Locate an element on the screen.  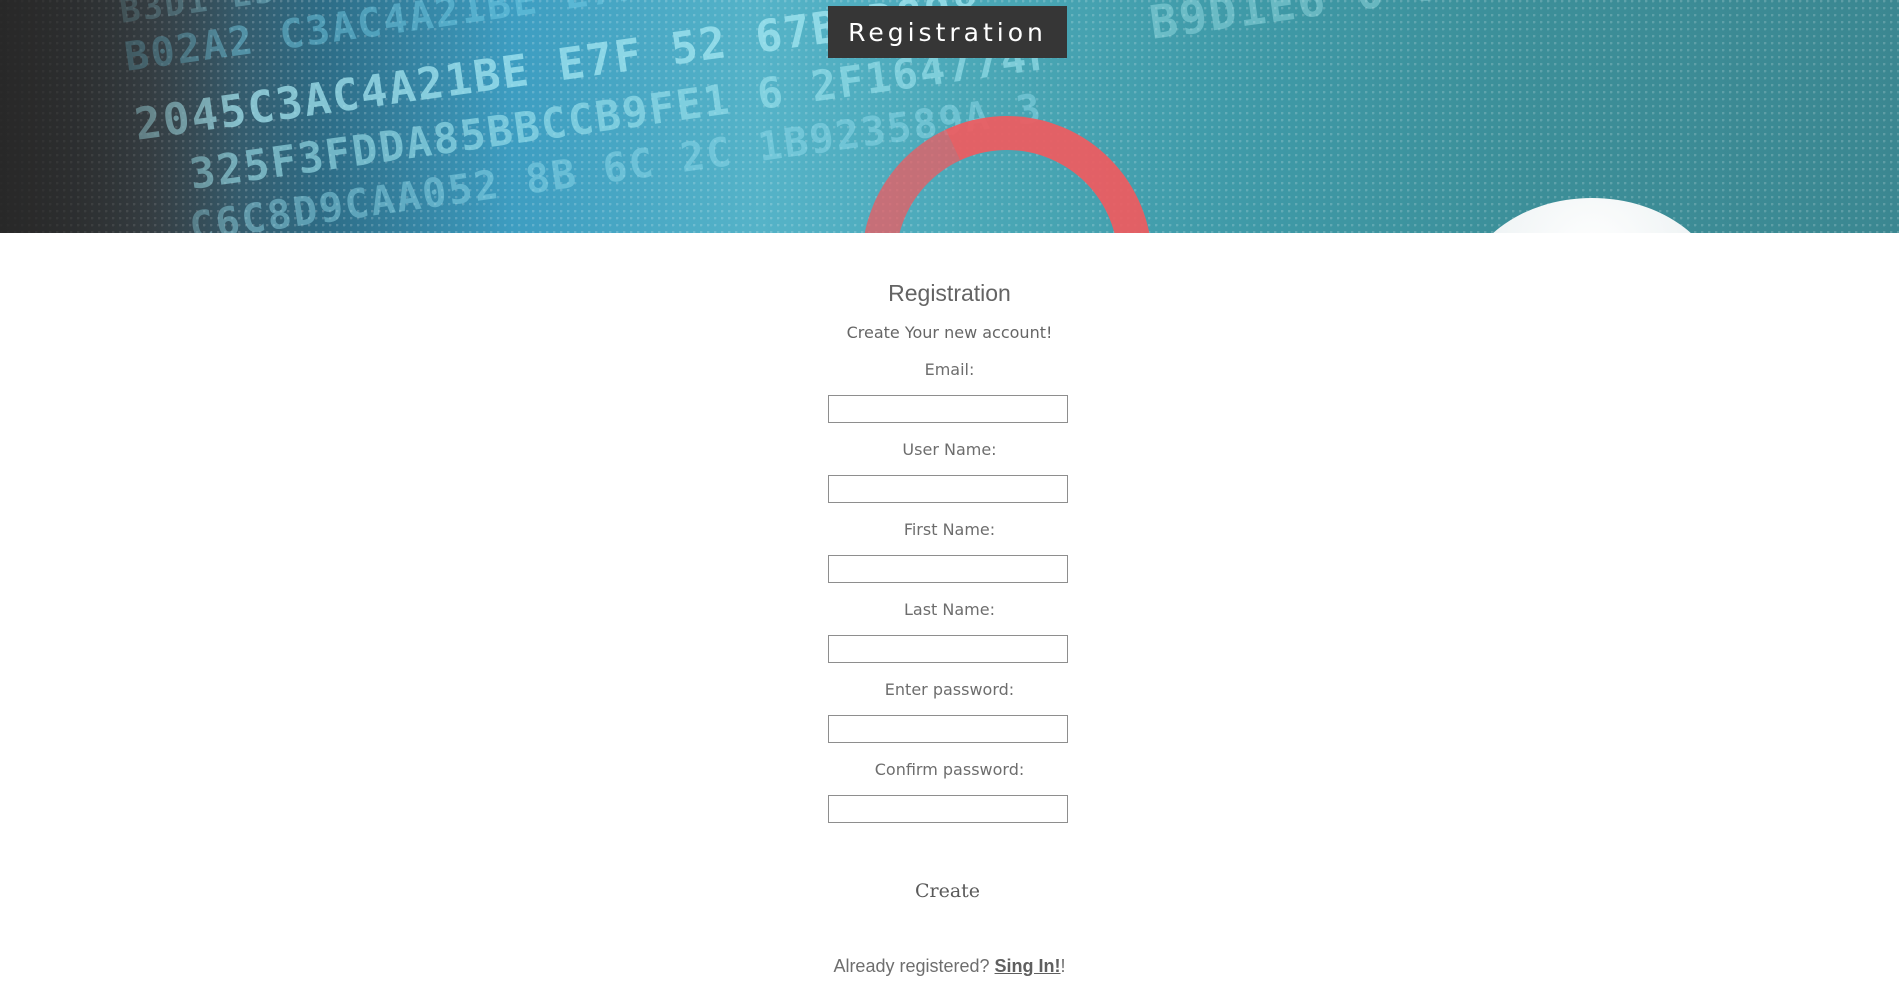
hero-title: Registration is located at coordinates (947, 32).